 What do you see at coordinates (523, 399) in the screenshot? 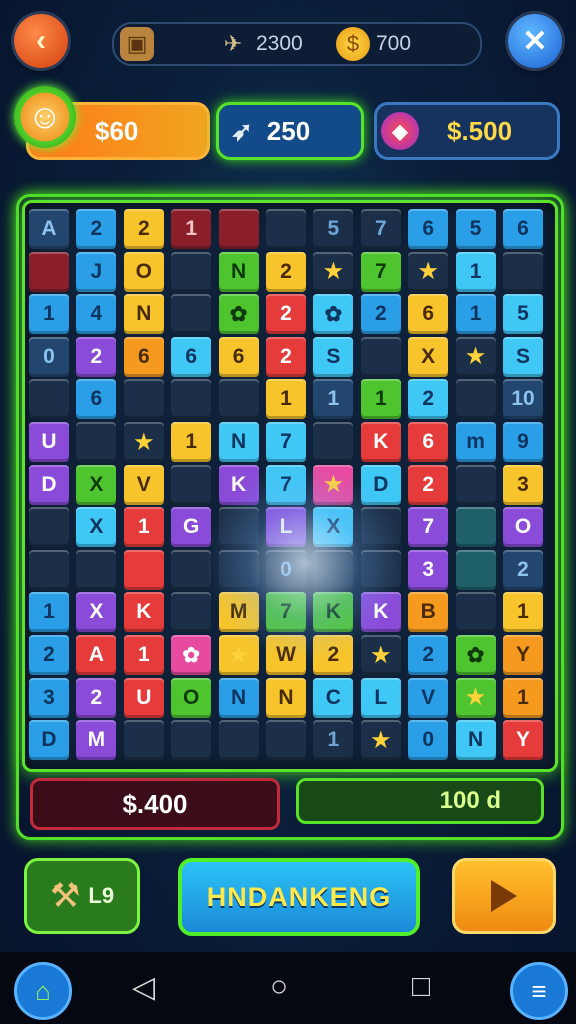
I see `board-tile: 10` at bounding box center [523, 399].